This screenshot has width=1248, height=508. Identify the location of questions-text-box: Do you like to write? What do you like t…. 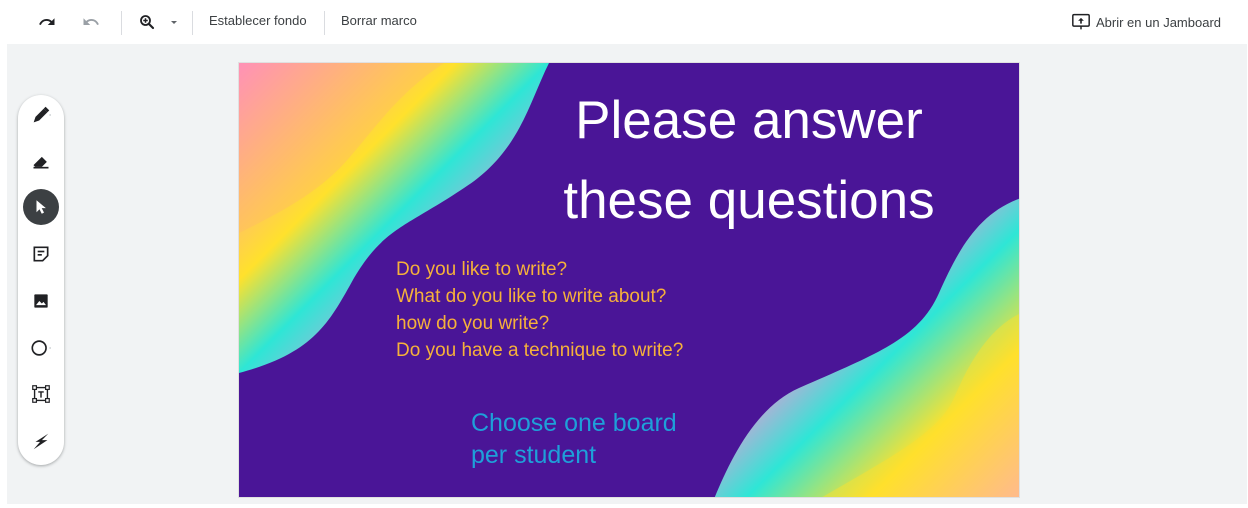
(539, 310).